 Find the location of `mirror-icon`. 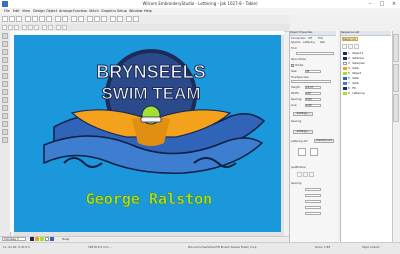

mirror-icon is located at coordinates (44, 27).